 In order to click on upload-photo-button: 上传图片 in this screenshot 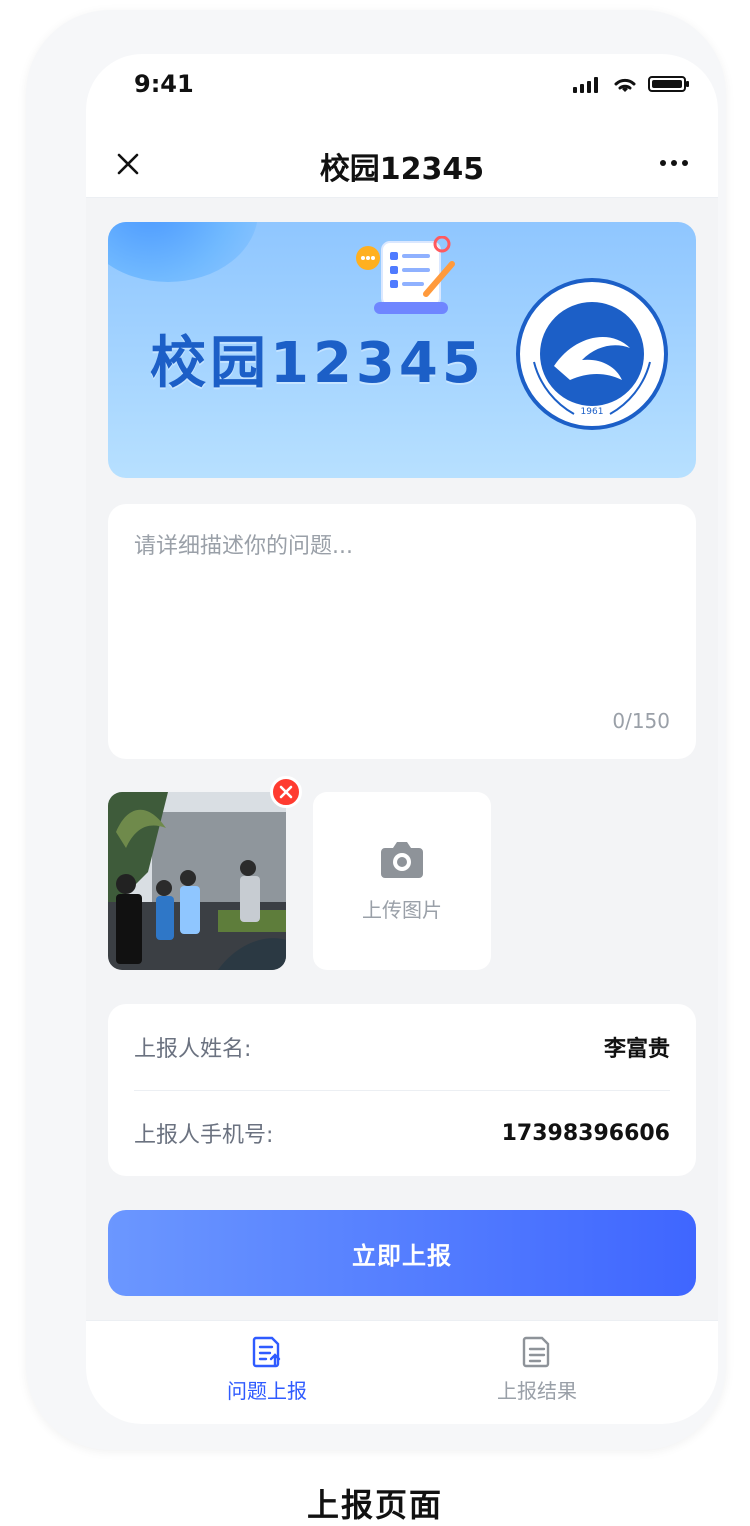, I will do `click(402, 881)`.